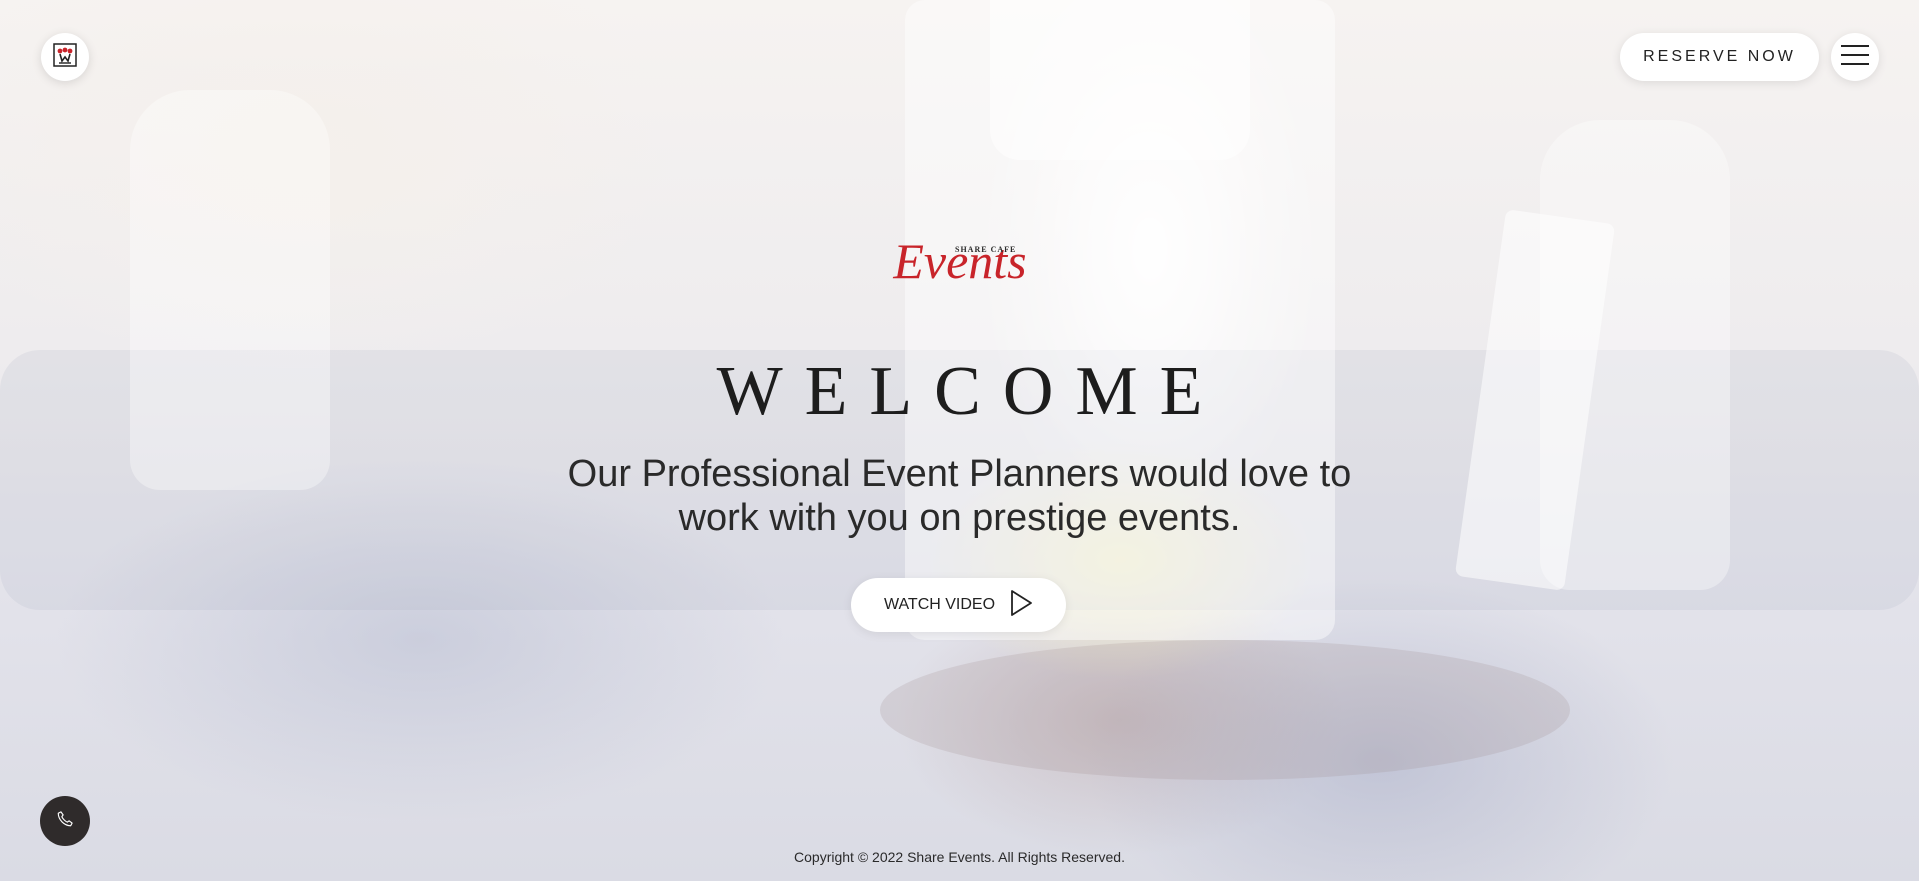 This screenshot has width=1919, height=881. What do you see at coordinates (939, 604) in the screenshot?
I see `watch-video-label: WATCH VIDEO` at bounding box center [939, 604].